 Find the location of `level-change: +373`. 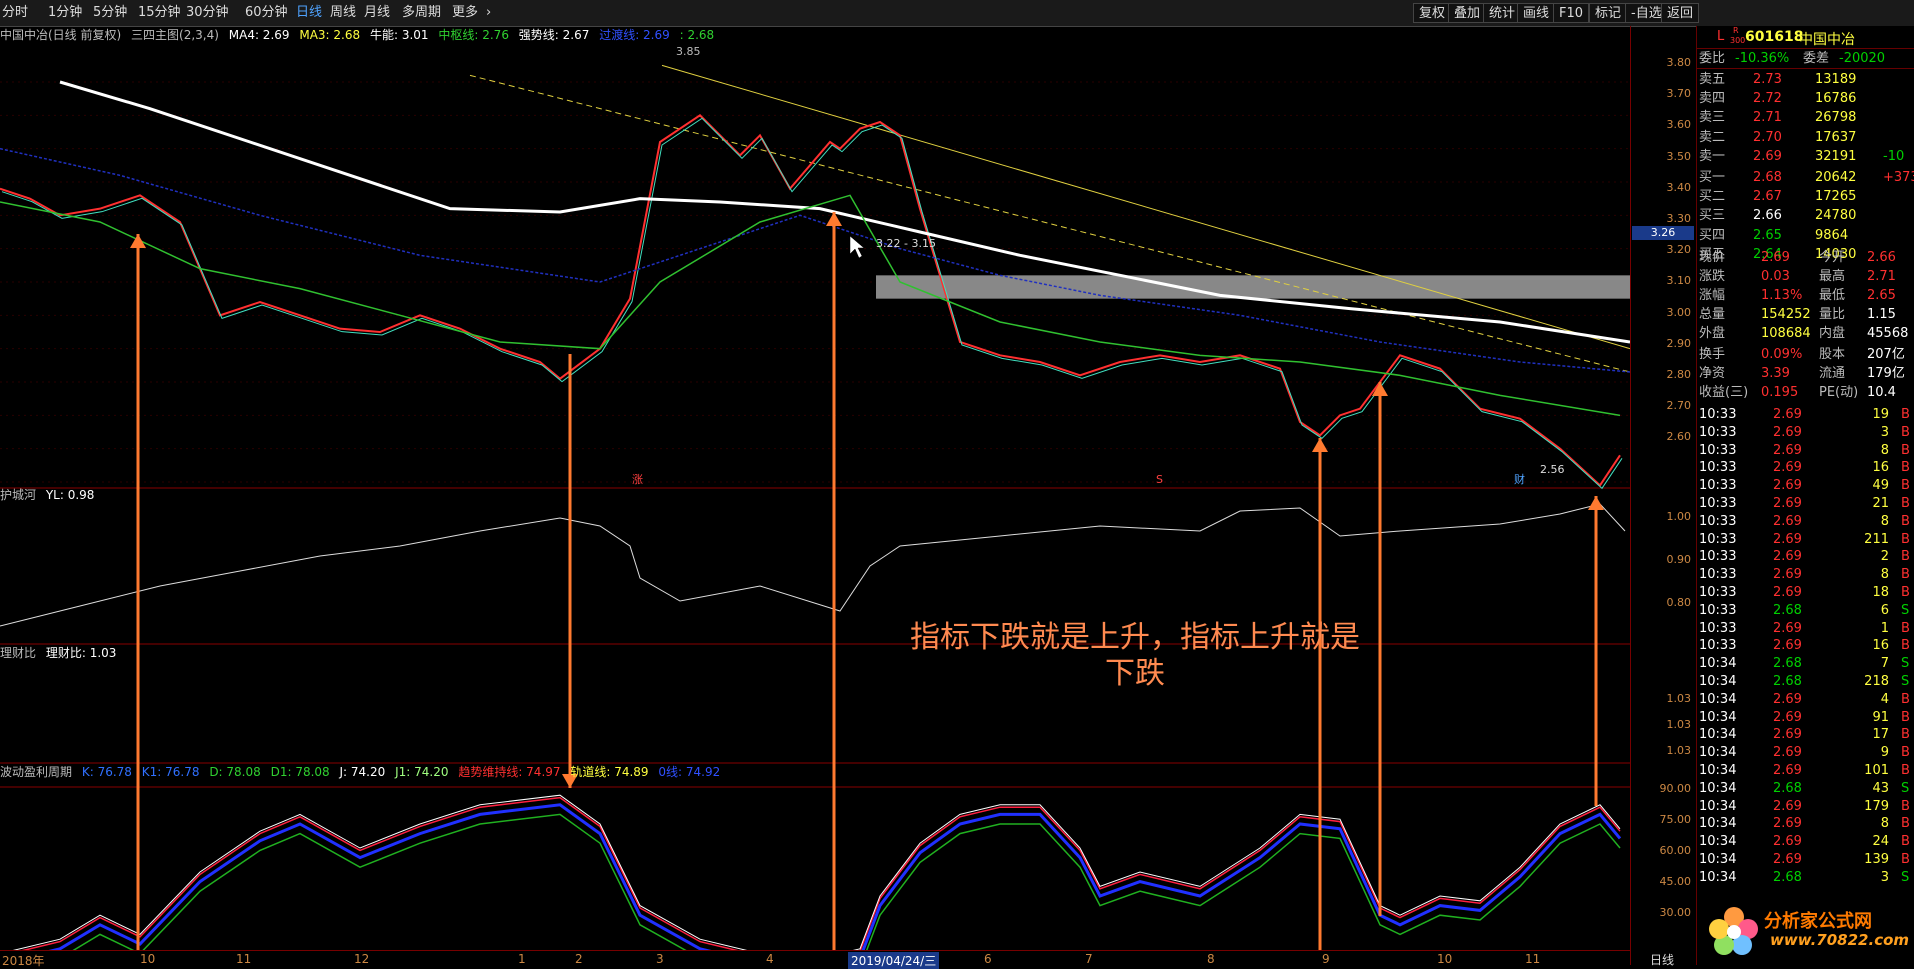

level-change: +373 is located at coordinates (1898, 177).